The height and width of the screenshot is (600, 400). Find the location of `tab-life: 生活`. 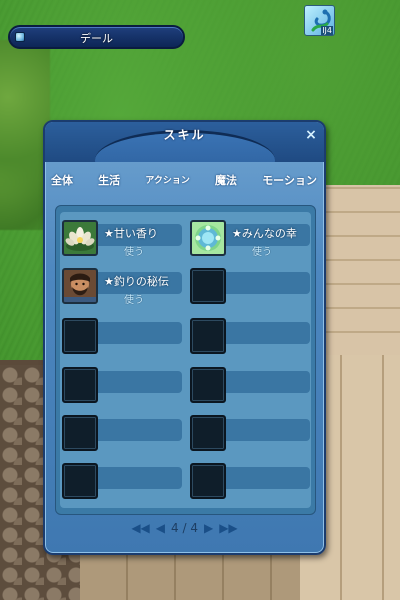

tab-life: 生活 is located at coordinates (109, 182).